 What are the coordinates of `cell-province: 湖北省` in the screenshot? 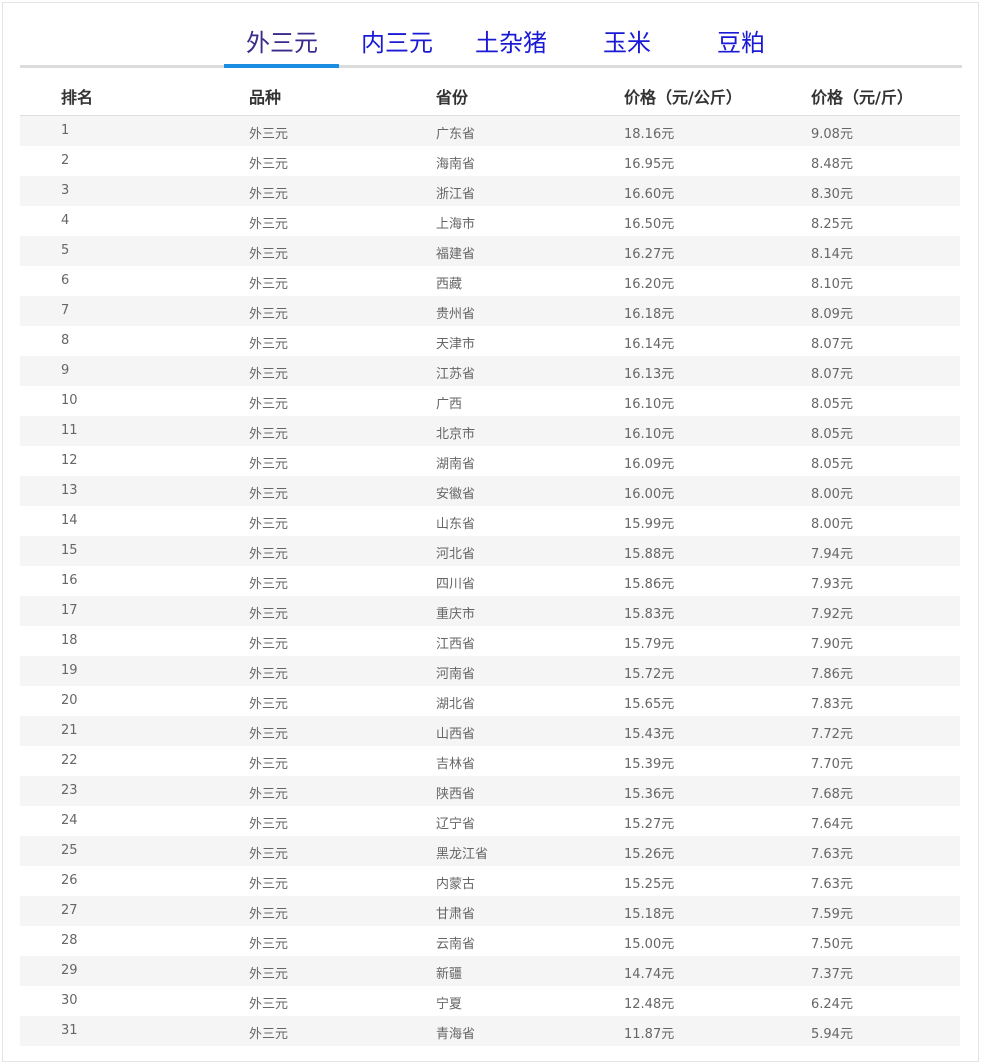 It's located at (456, 704).